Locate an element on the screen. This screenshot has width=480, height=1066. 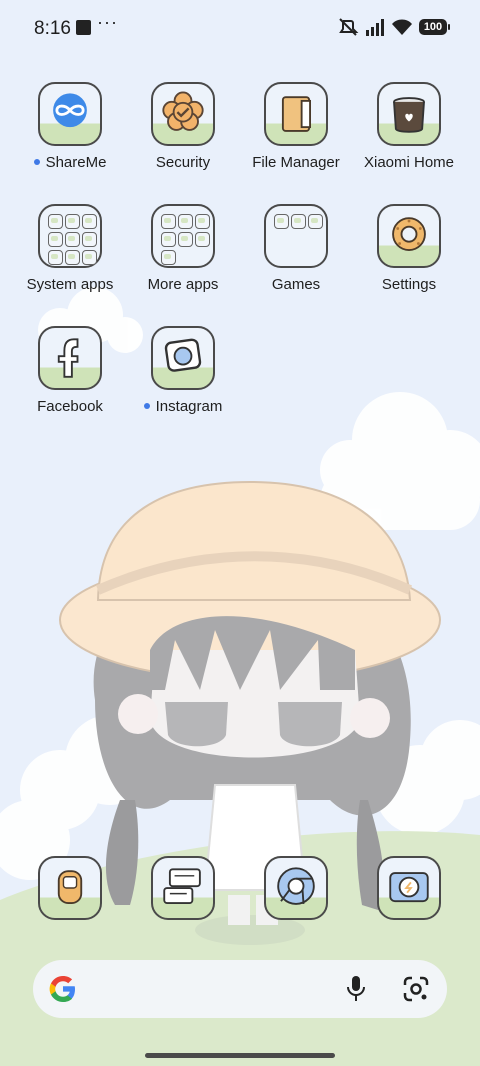
dock-camera is located at coordinates (409, 889).